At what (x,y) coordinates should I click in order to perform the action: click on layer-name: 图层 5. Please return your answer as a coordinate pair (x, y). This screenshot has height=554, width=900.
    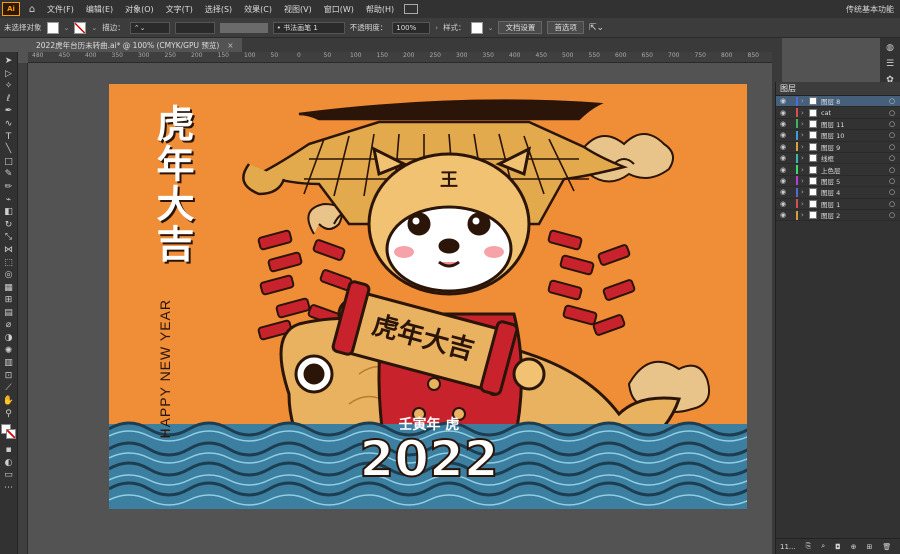
    Looking at the image, I should click on (854, 181).